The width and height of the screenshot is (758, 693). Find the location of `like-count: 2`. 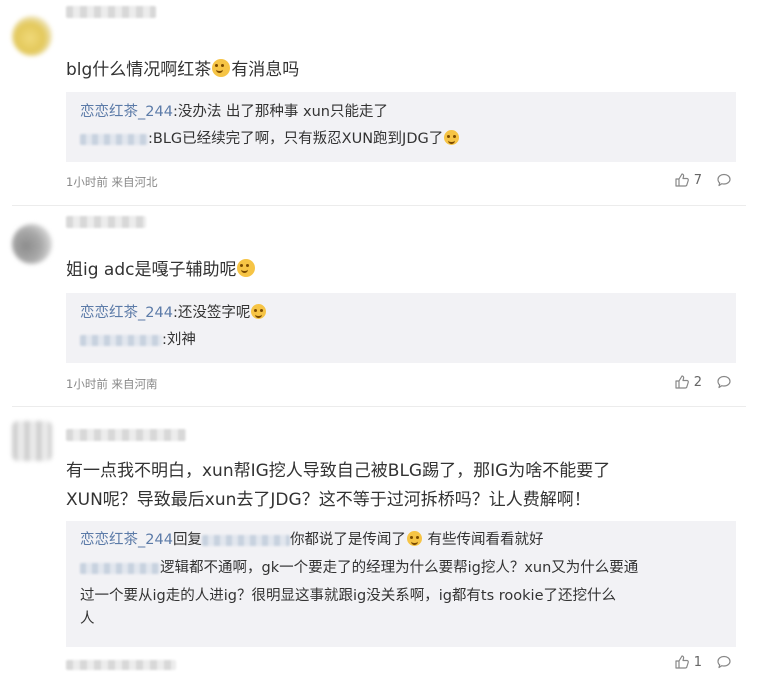

like-count: 2 is located at coordinates (697, 382).